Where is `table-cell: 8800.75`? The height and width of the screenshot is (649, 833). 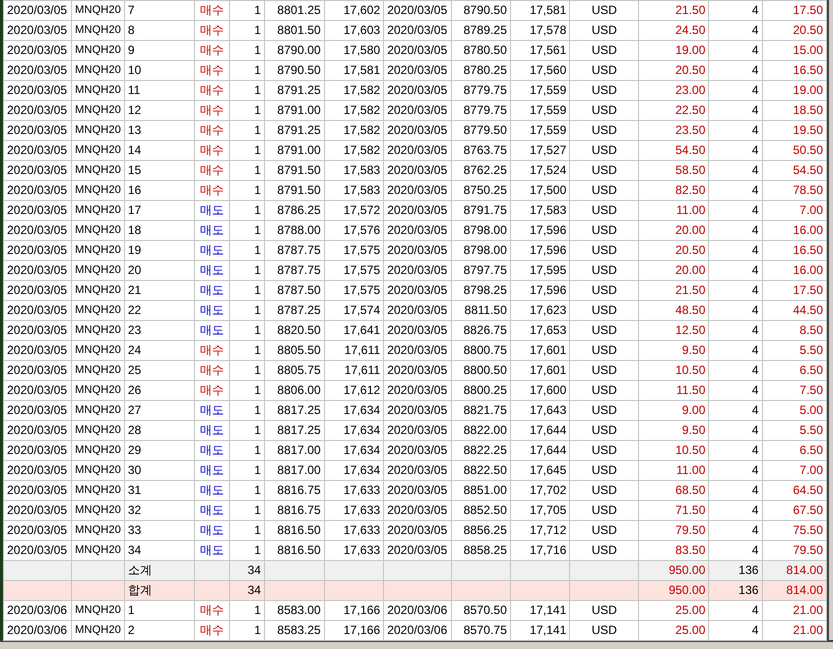
table-cell: 8800.75 is located at coordinates (485, 350).